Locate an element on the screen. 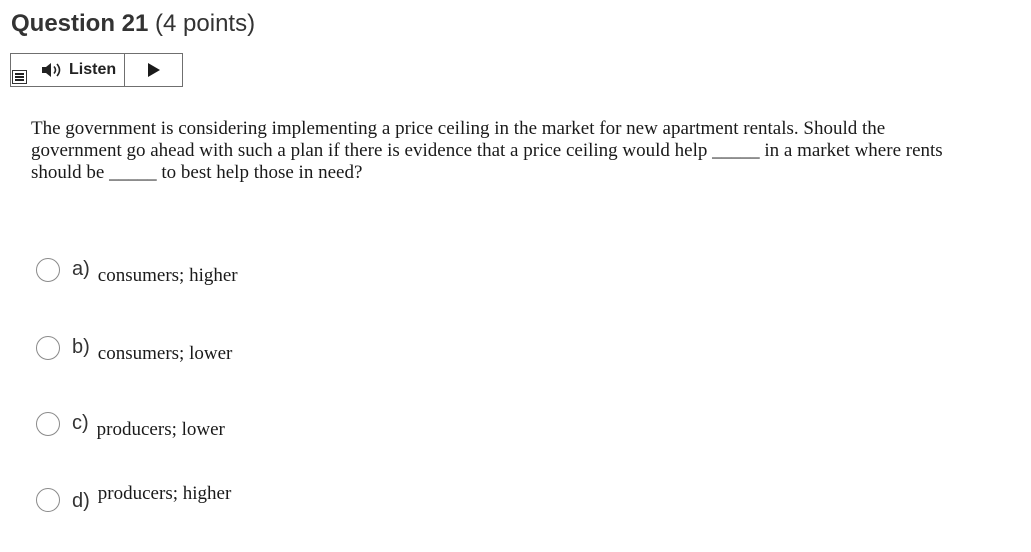 The height and width of the screenshot is (552, 1031). answer-option-c: c) producers; lower is located at coordinates (130, 425).